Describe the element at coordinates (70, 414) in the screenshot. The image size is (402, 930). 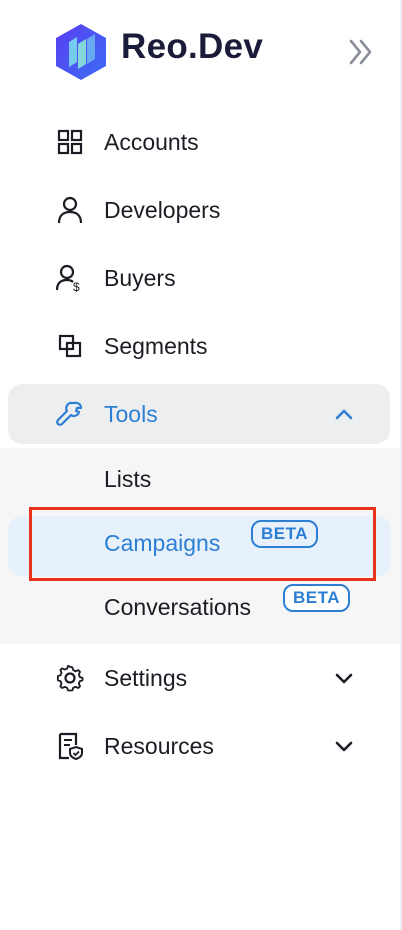
I see `wrench-icon` at that location.